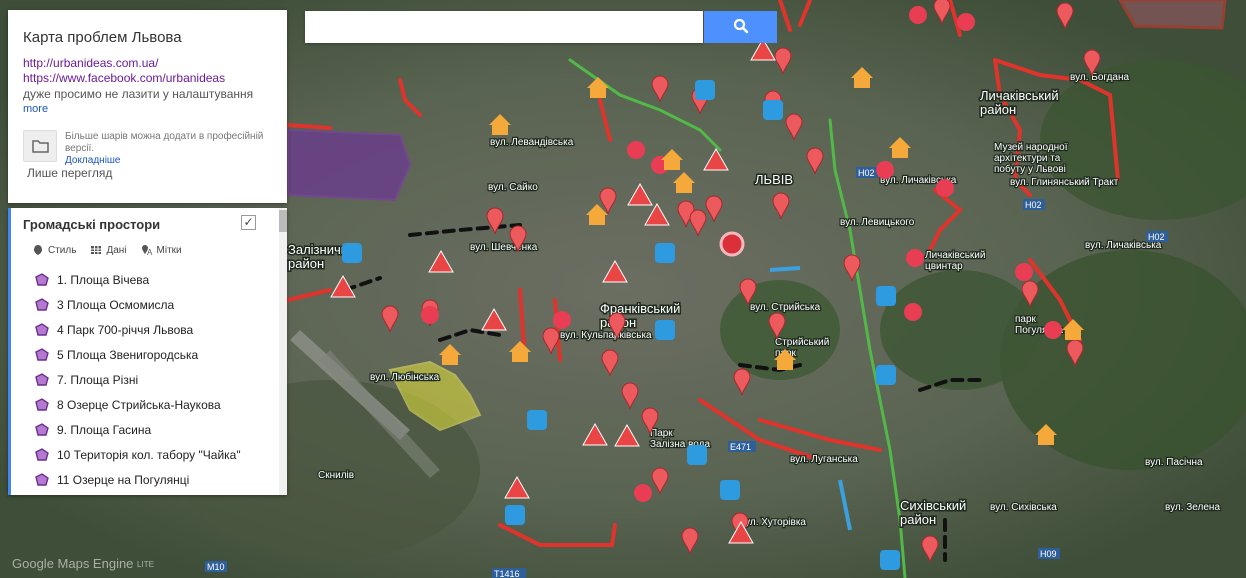 The height and width of the screenshot is (578, 1246). Describe the element at coordinates (774, 179) in the screenshot. I see `map-label-lviv: ЛЬВІВ` at that location.